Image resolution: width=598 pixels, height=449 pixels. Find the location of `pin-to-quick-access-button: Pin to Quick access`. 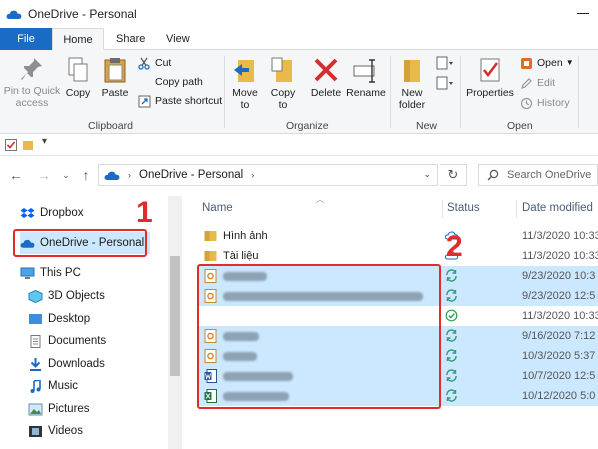

pin-to-quick-access-button: Pin to Quick access is located at coordinates (32, 82).